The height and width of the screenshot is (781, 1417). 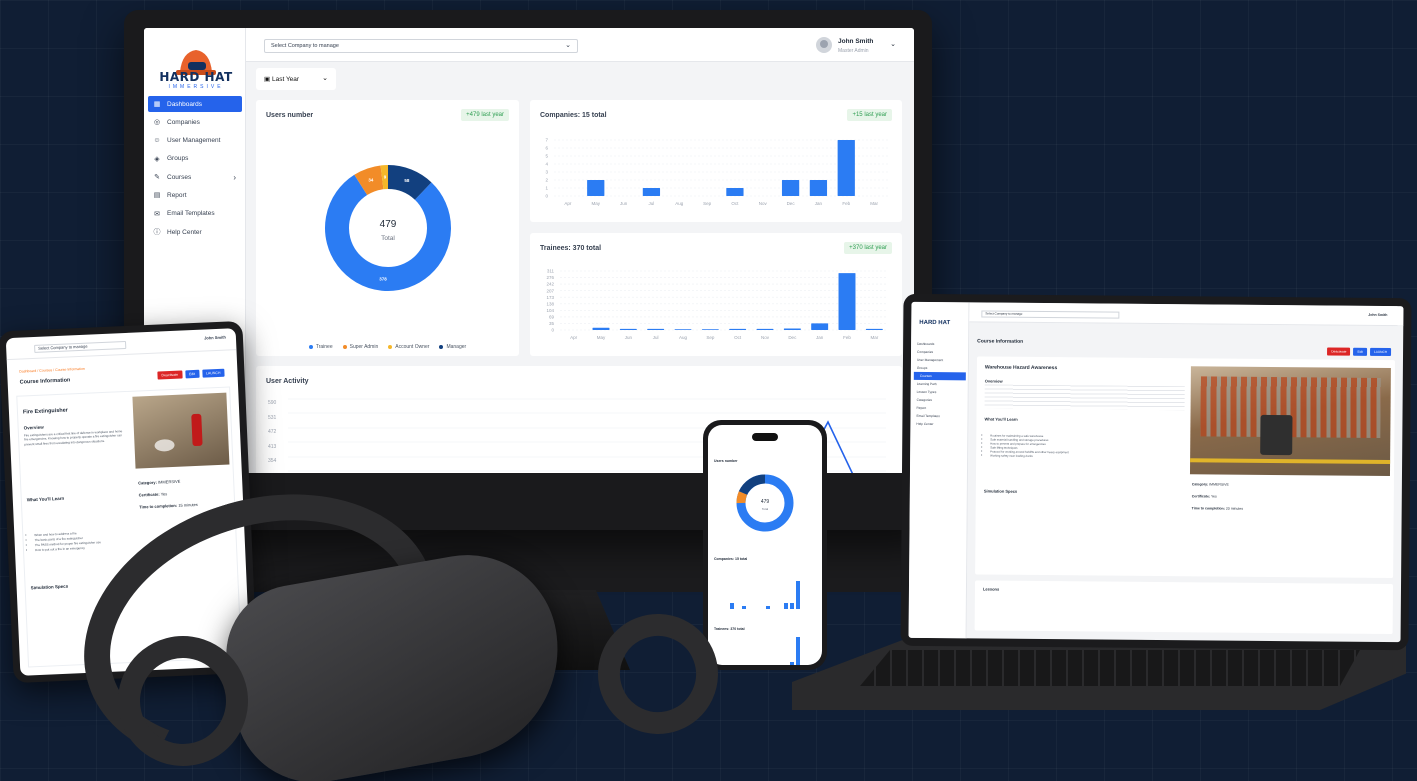 What do you see at coordinates (935, 323) in the screenshot?
I see `brand-name: HARD HAT` at bounding box center [935, 323].